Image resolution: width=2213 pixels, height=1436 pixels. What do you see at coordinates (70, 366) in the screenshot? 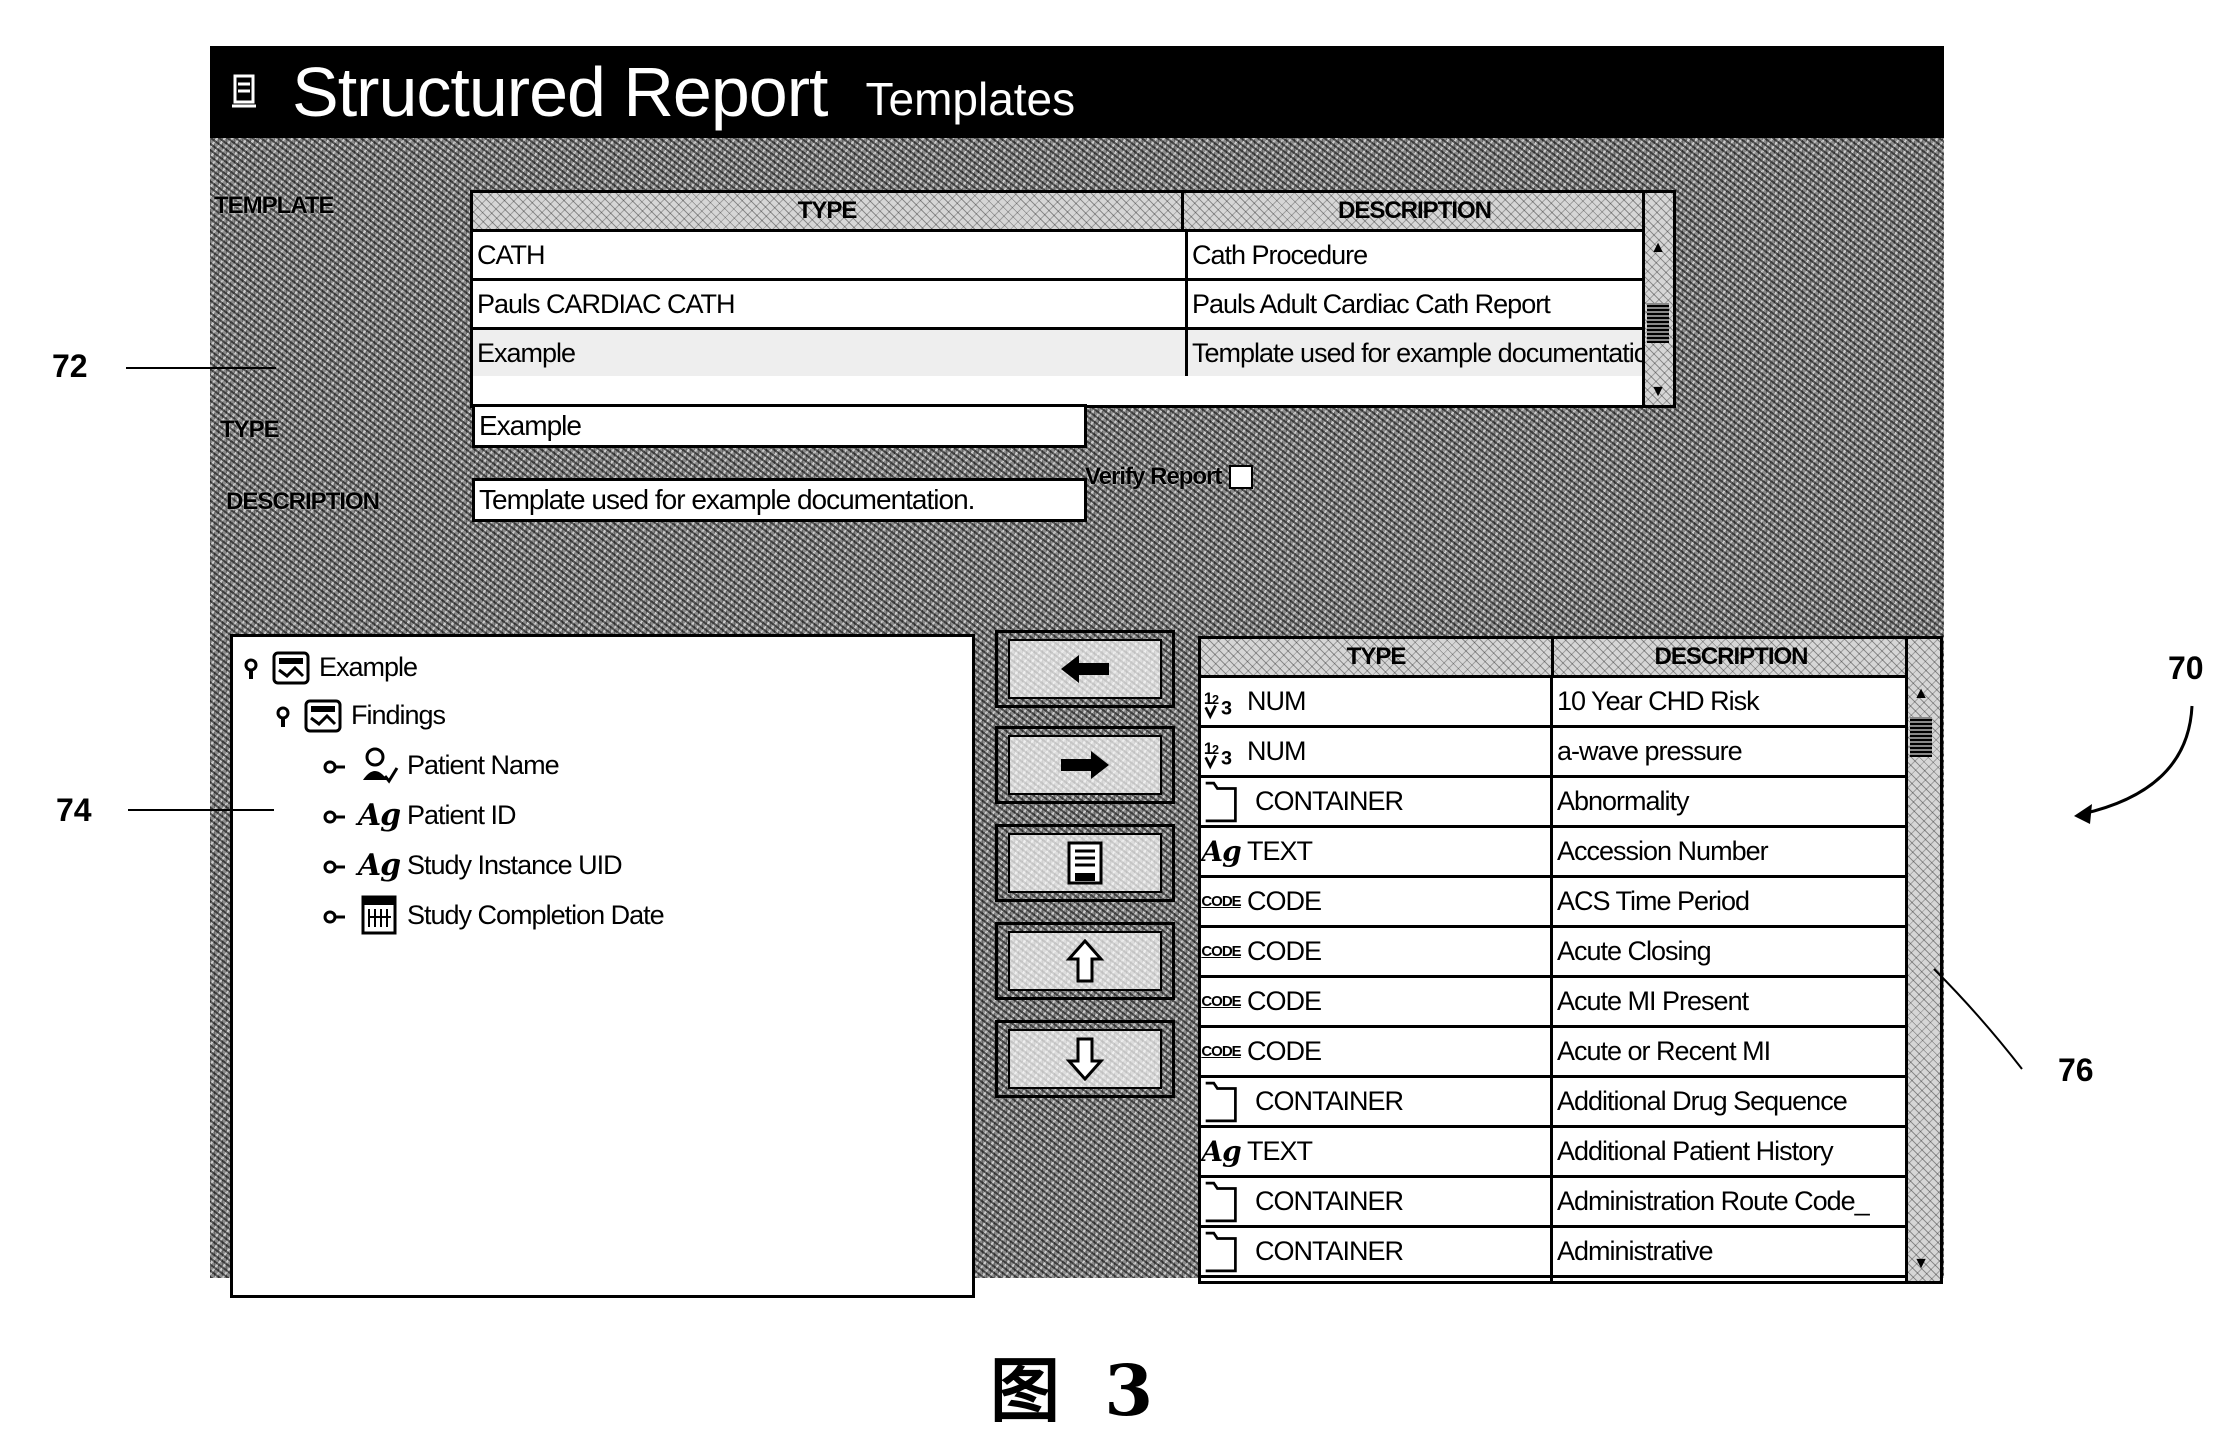
I see `callout-72: 72` at bounding box center [70, 366].